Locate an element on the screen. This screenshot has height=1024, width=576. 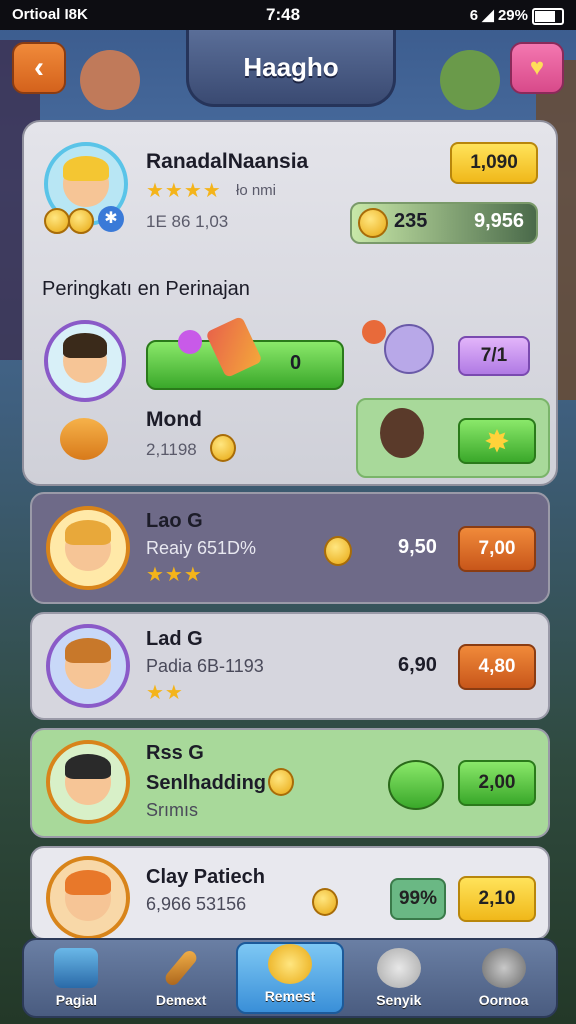
bird-icon is located at coordinates (84, 439).